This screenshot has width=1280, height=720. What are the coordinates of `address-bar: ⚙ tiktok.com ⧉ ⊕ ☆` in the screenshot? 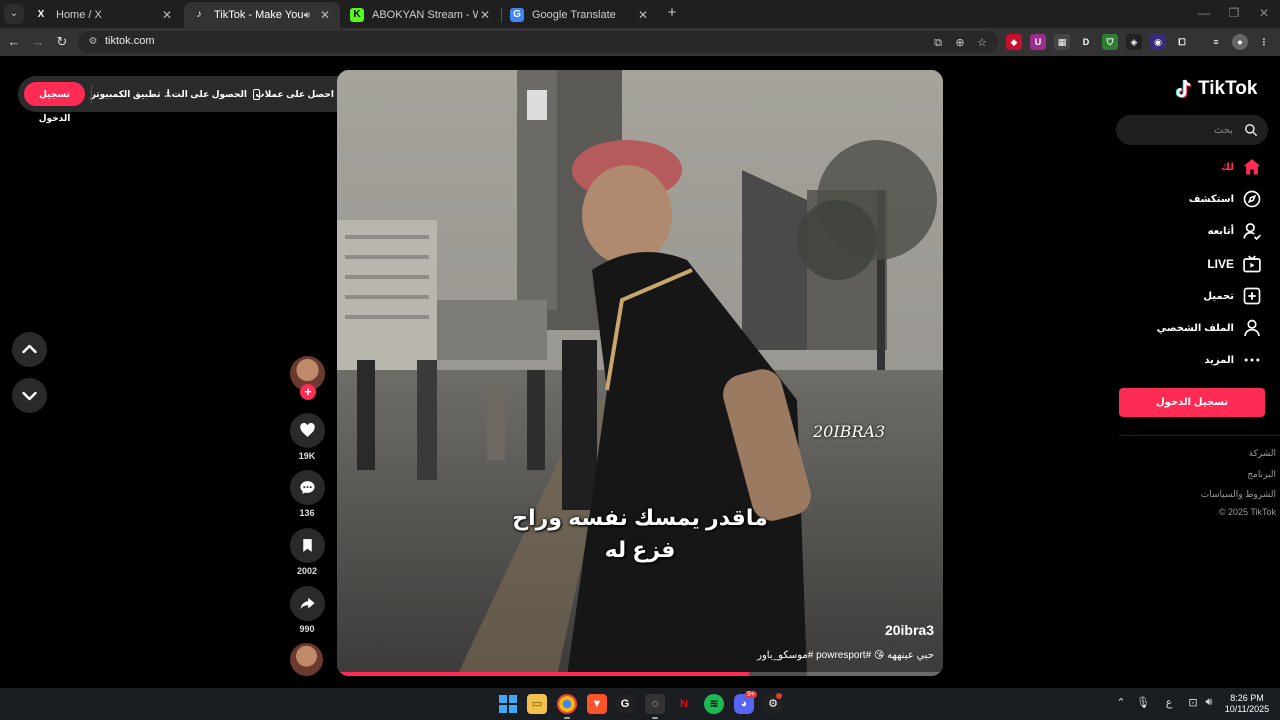 It's located at (538, 42).